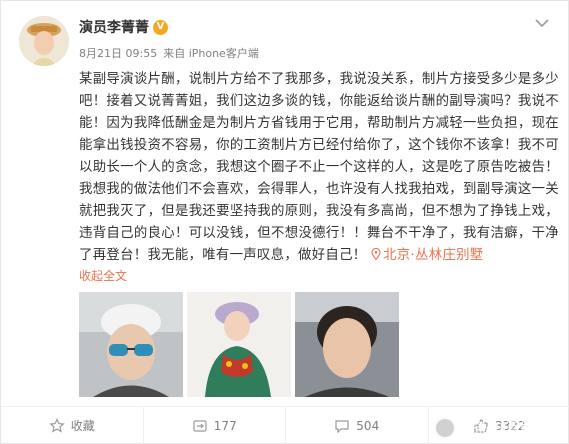  What do you see at coordinates (368, 425) in the screenshot?
I see `comment-count: 504` at bounding box center [368, 425].